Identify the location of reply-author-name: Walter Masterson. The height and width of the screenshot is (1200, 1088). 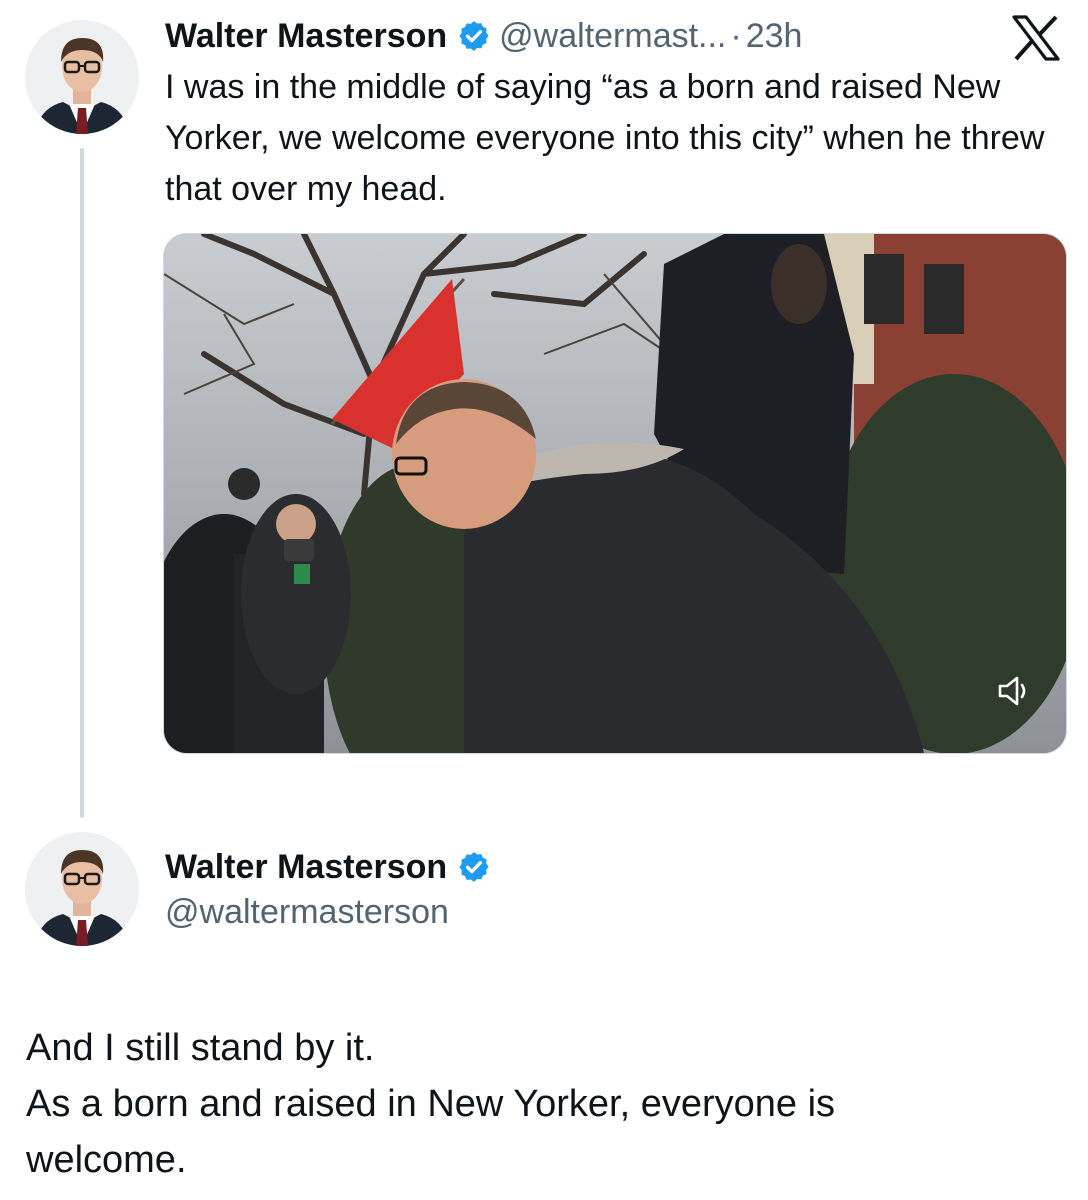
(306, 867).